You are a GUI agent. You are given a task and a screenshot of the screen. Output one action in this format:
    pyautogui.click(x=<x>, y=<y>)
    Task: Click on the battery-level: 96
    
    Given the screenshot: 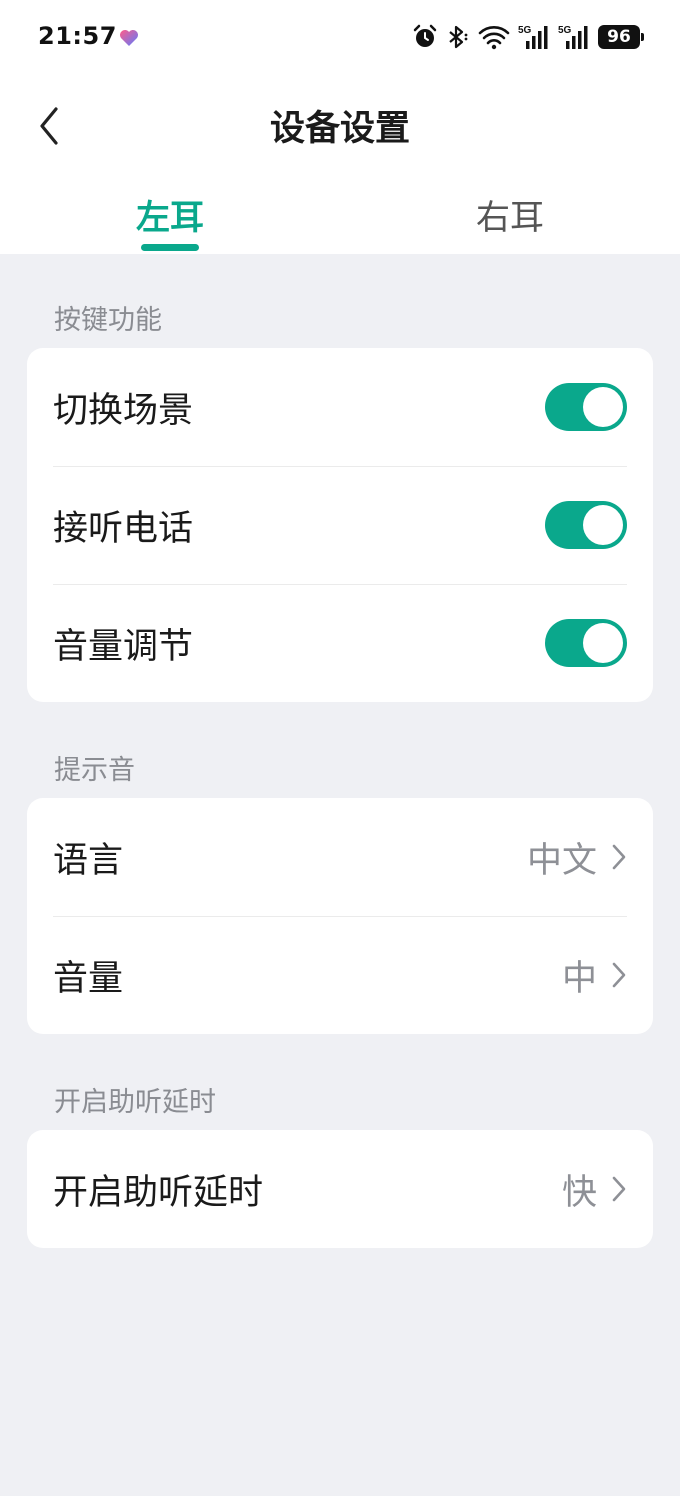 What is the action you would take?
    pyautogui.click(x=619, y=37)
    